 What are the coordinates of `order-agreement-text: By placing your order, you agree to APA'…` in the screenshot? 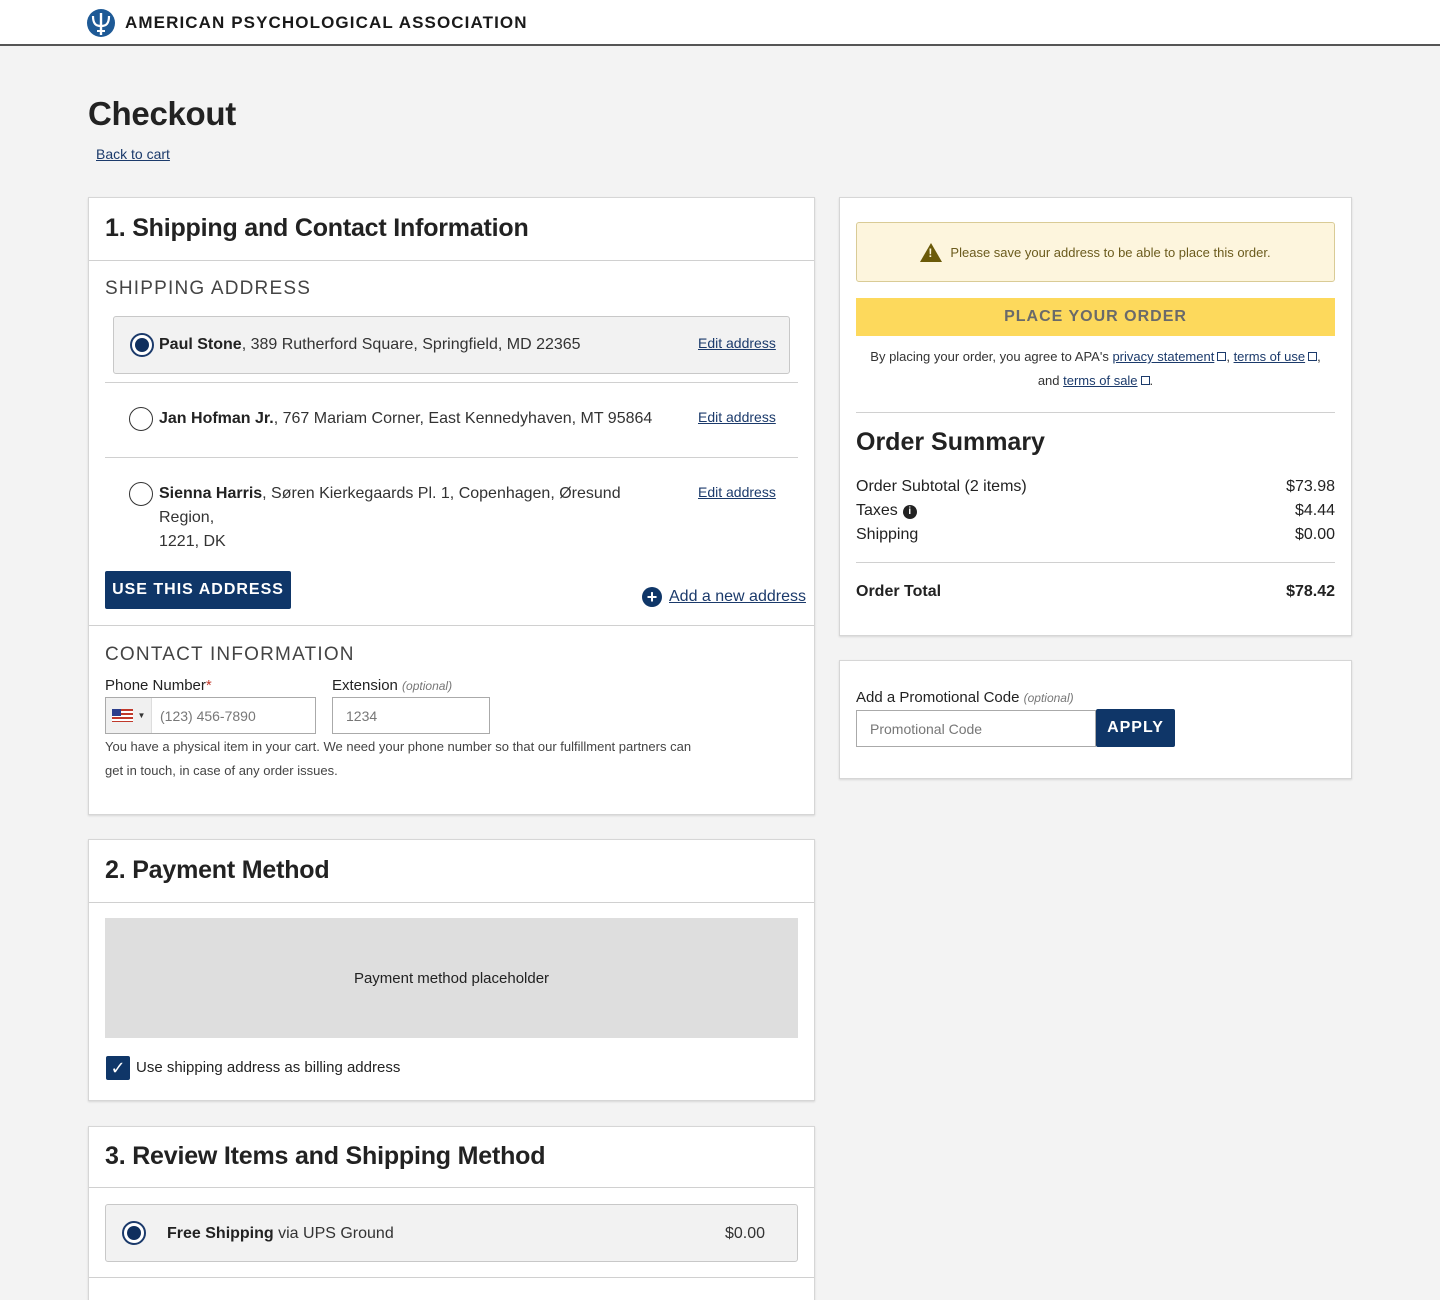 It's located at (1095, 368).